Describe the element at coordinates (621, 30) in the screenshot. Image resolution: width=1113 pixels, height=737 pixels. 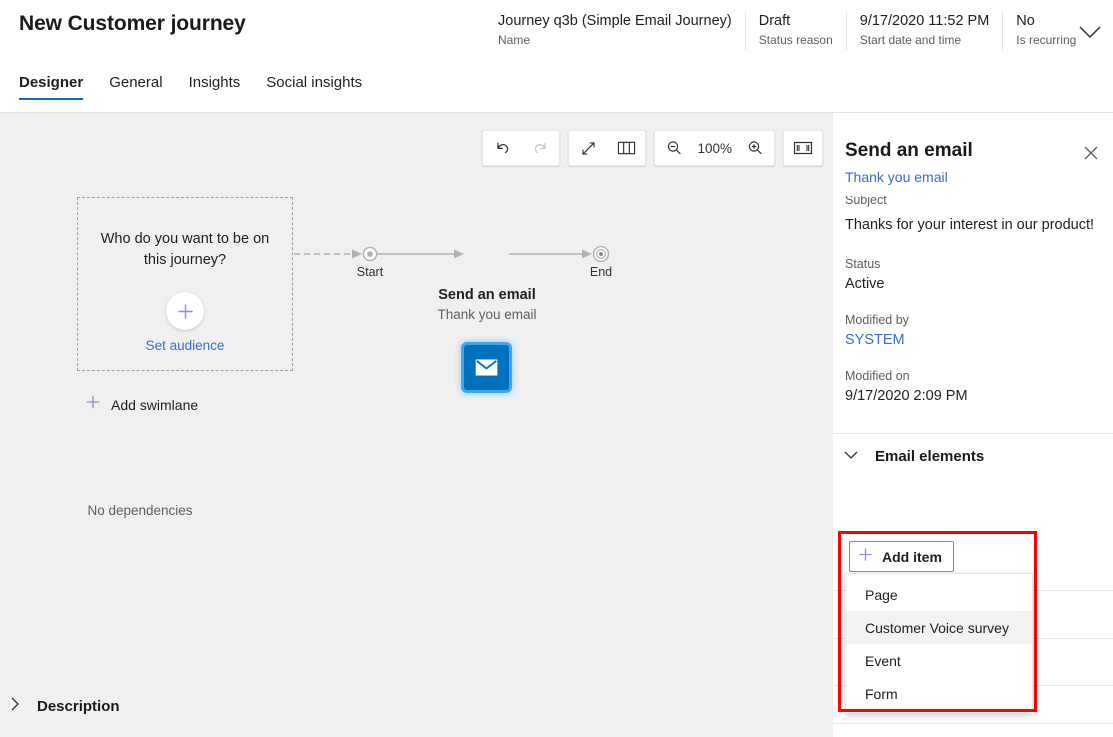
I see `meta-field-name: Journey q3b (Simple Email Journey) Name` at that location.